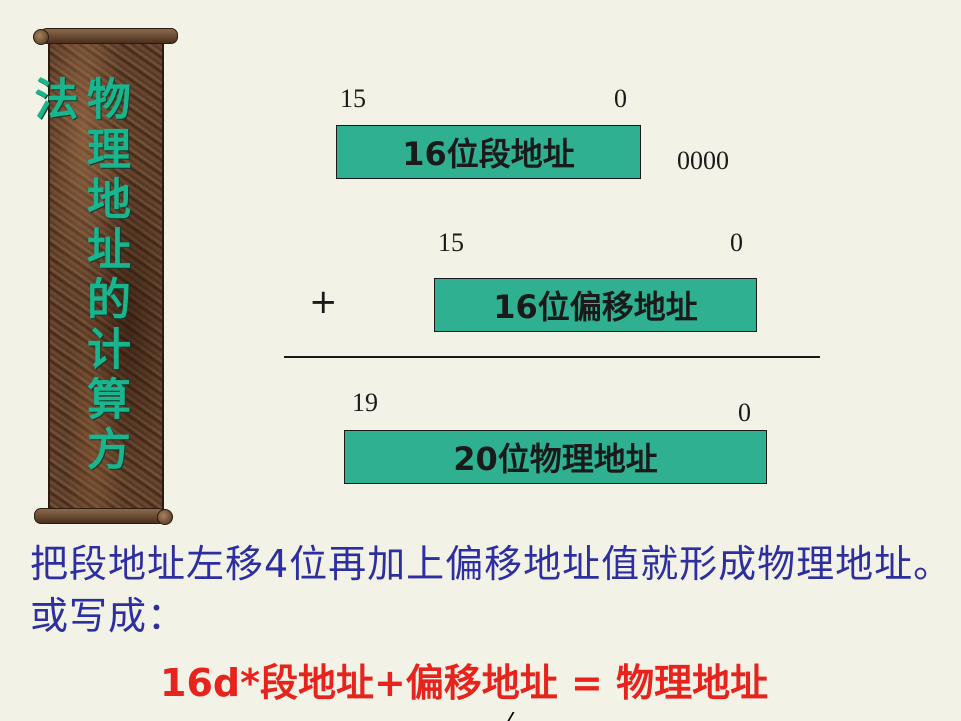 This screenshot has width=961, height=721. I want to click on sum-divider, so click(552, 357).